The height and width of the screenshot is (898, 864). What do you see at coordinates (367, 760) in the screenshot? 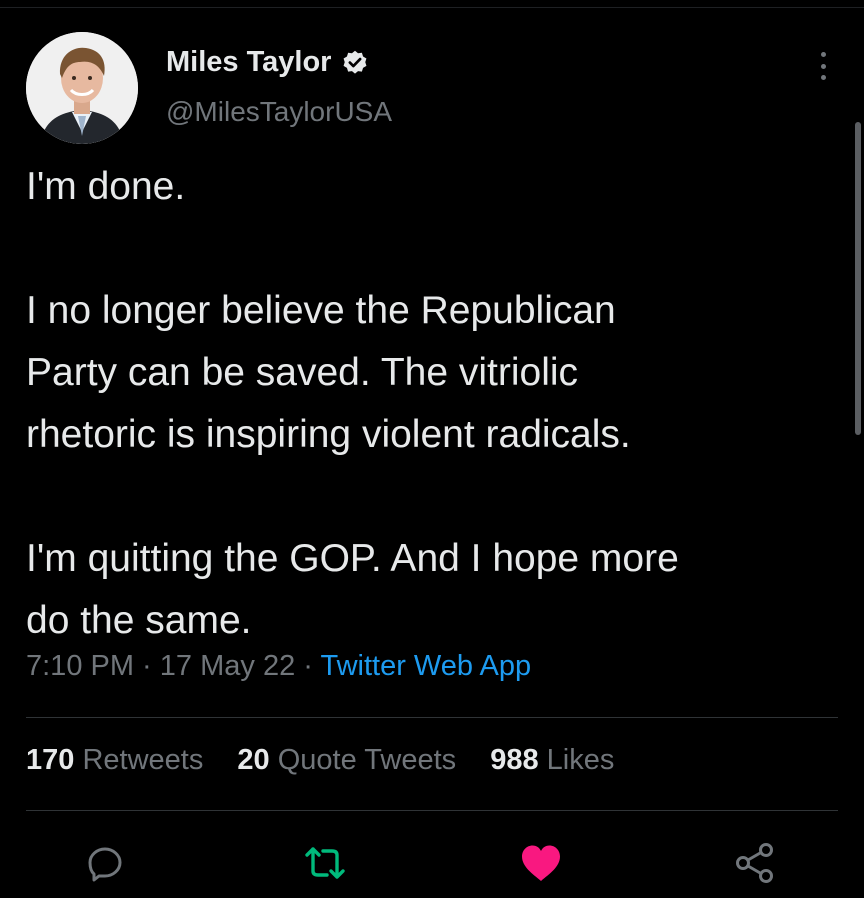
I see `quote-tweets-label: Quote Tweets` at bounding box center [367, 760].